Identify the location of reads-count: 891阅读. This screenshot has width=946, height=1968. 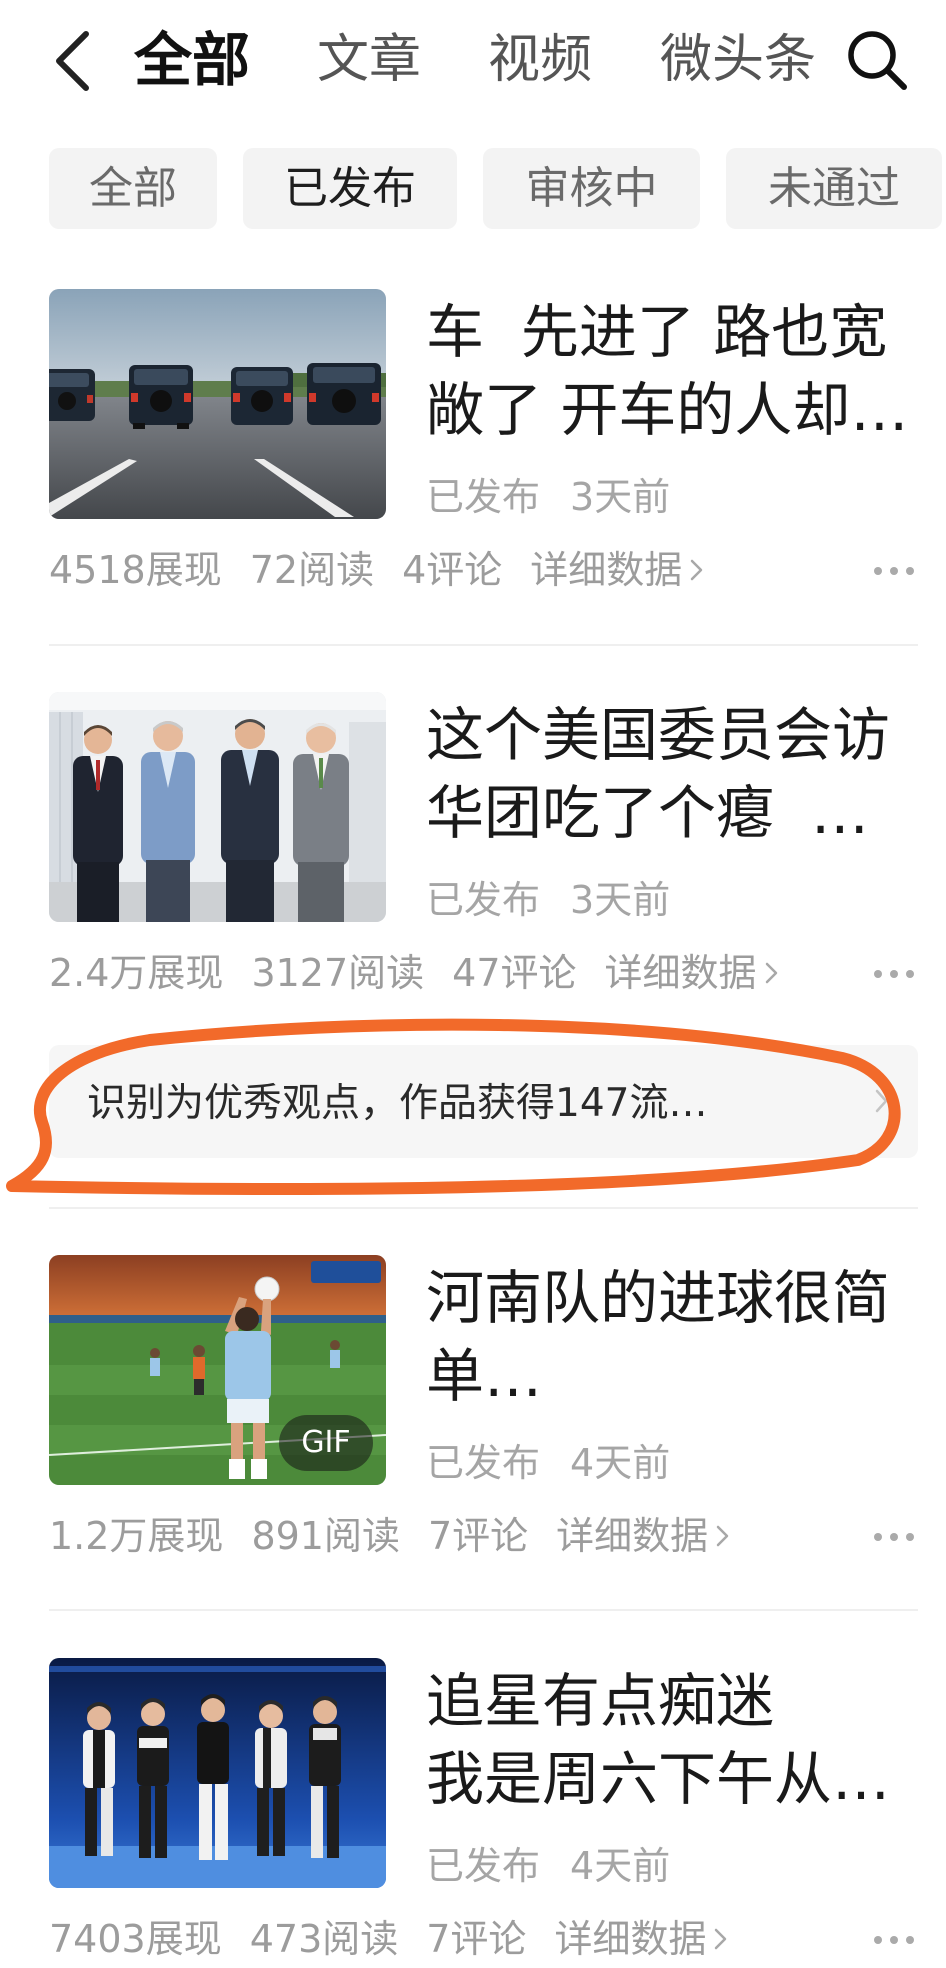
(325, 1536).